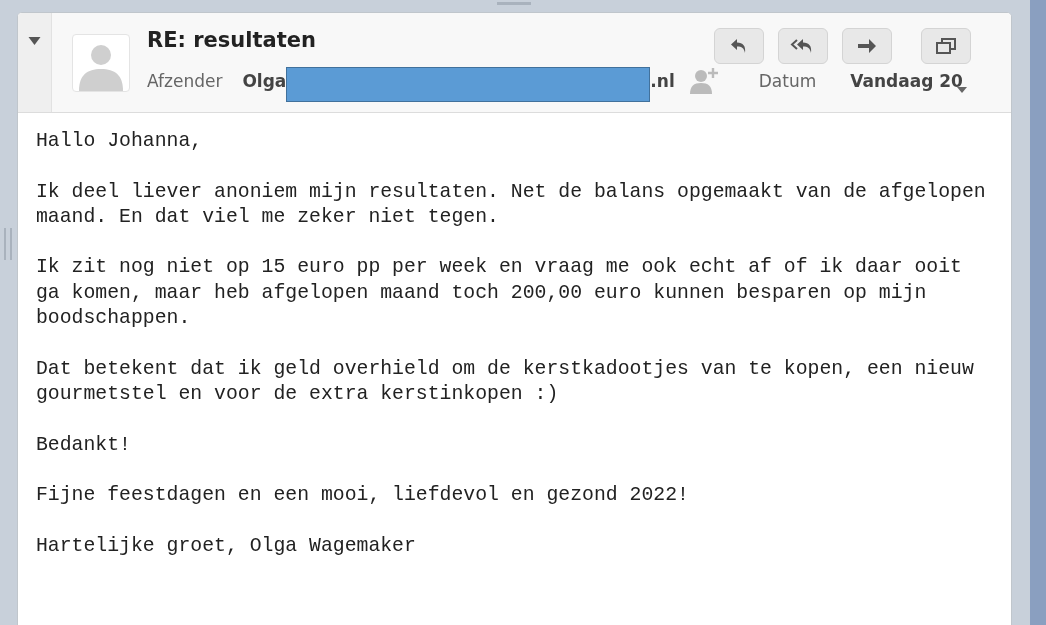  What do you see at coordinates (101, 63) in the screenshot?
I see `avatar-icon` at bounding box center [101, 63].